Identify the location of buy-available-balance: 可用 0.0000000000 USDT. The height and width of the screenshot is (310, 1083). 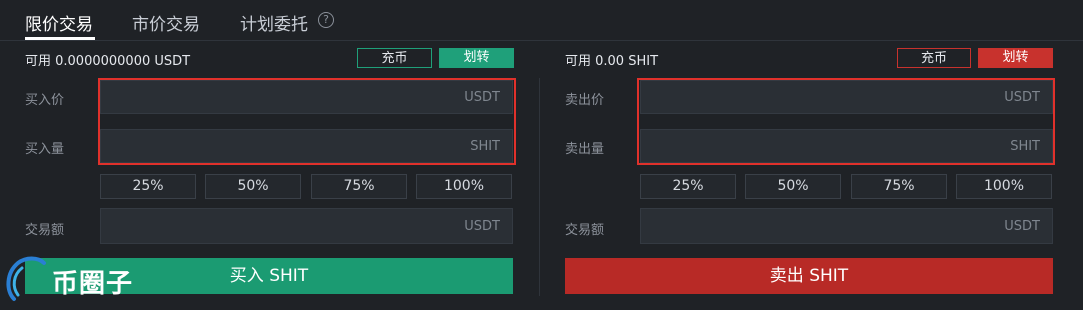
(108, 61).